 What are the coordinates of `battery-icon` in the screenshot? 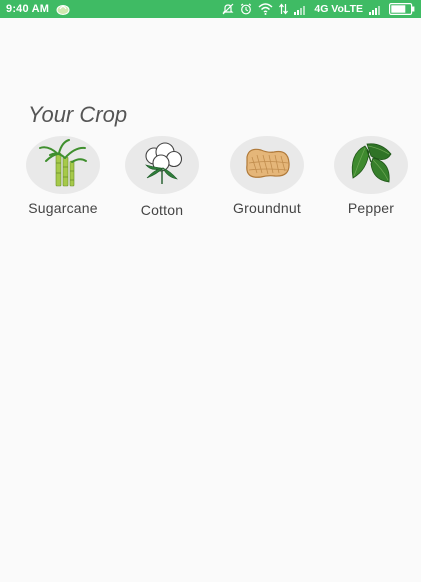 It's located at (402, 9).